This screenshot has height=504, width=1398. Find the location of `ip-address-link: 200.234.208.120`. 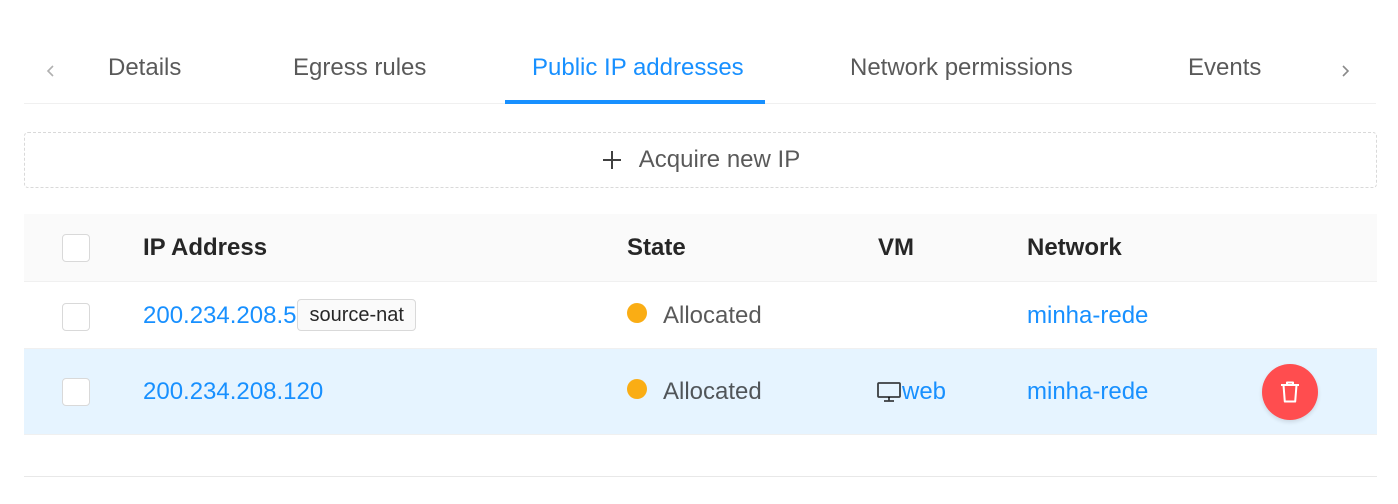

ip-address-link: 200.234.208.120 is located at coordinates (233, 392).